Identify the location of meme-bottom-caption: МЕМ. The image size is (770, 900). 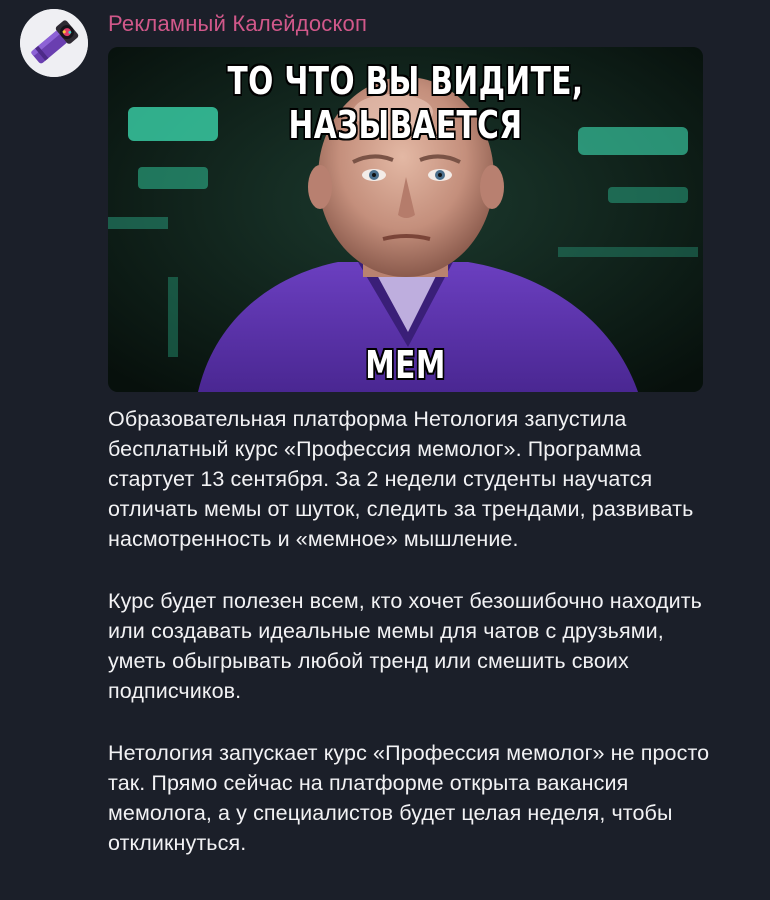
(405, 365).